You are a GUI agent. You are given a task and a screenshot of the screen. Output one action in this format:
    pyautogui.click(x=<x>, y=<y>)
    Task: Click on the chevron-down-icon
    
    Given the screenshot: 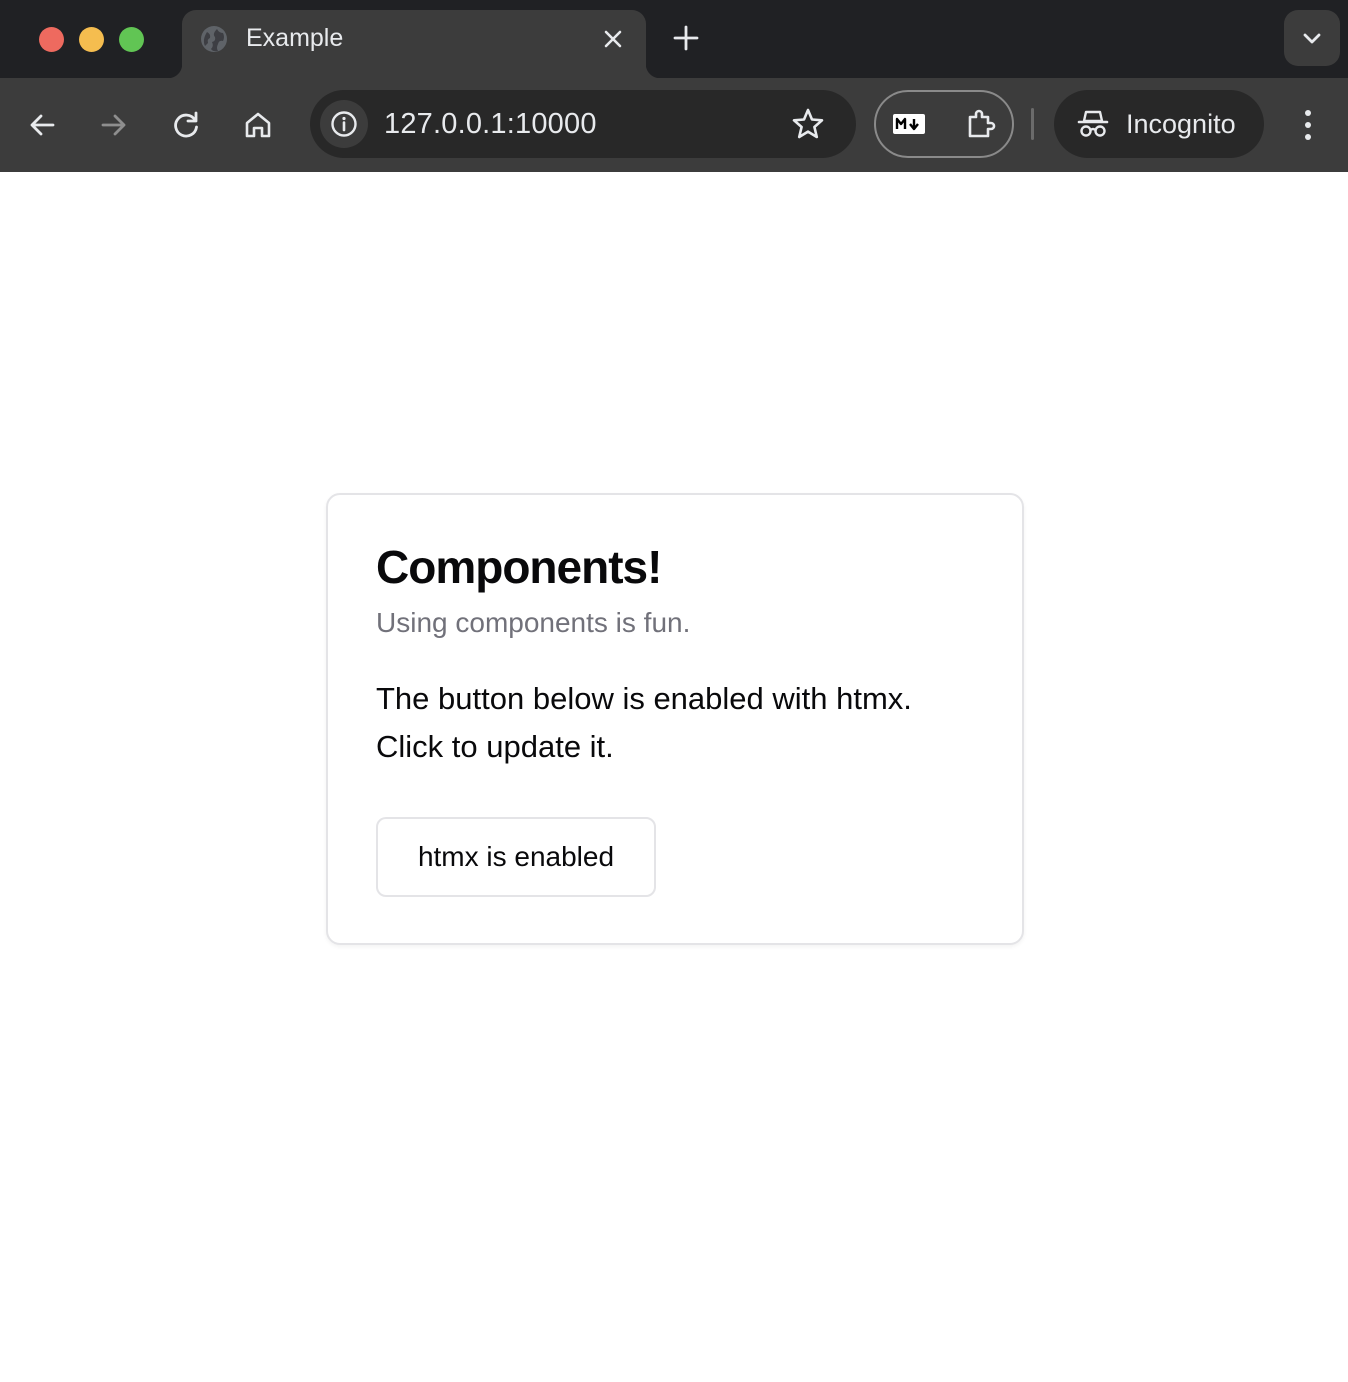 What is the action you would take?
    pyautogui.click(x=1312, y=38)
    